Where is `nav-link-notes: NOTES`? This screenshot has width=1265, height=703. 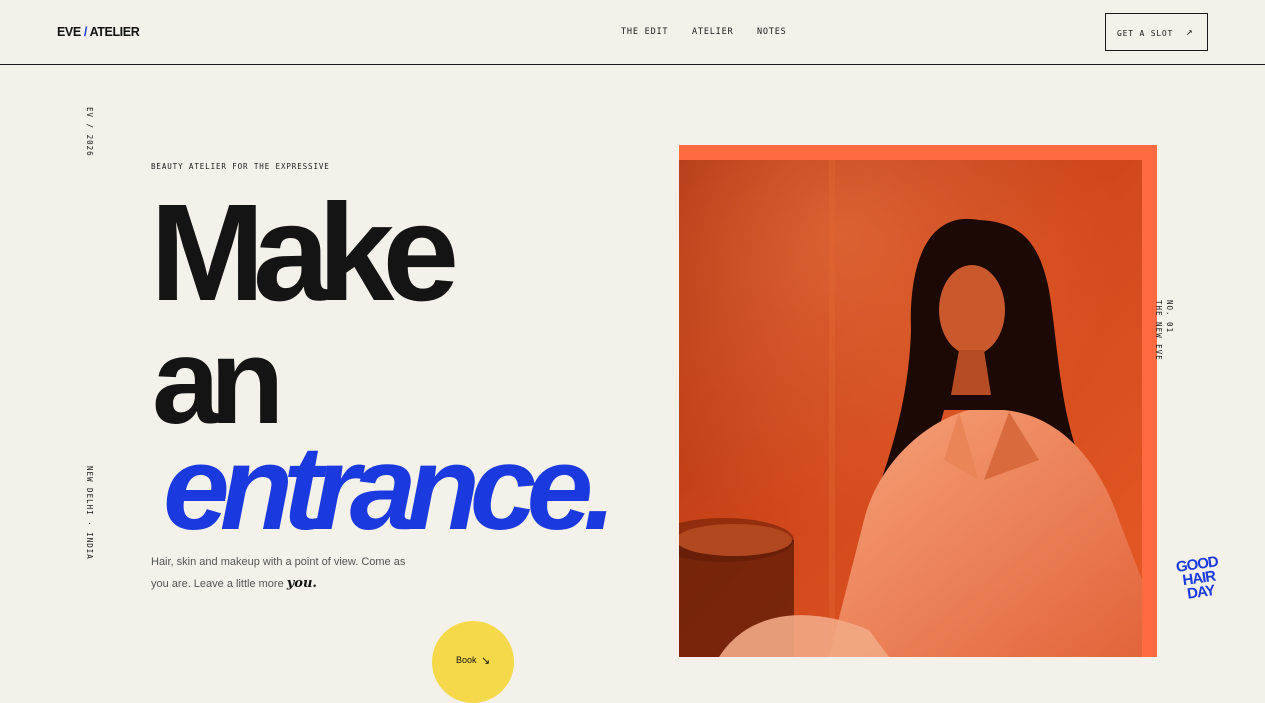 nav-link-notes: NOTES is located at coordinates (772, 32).